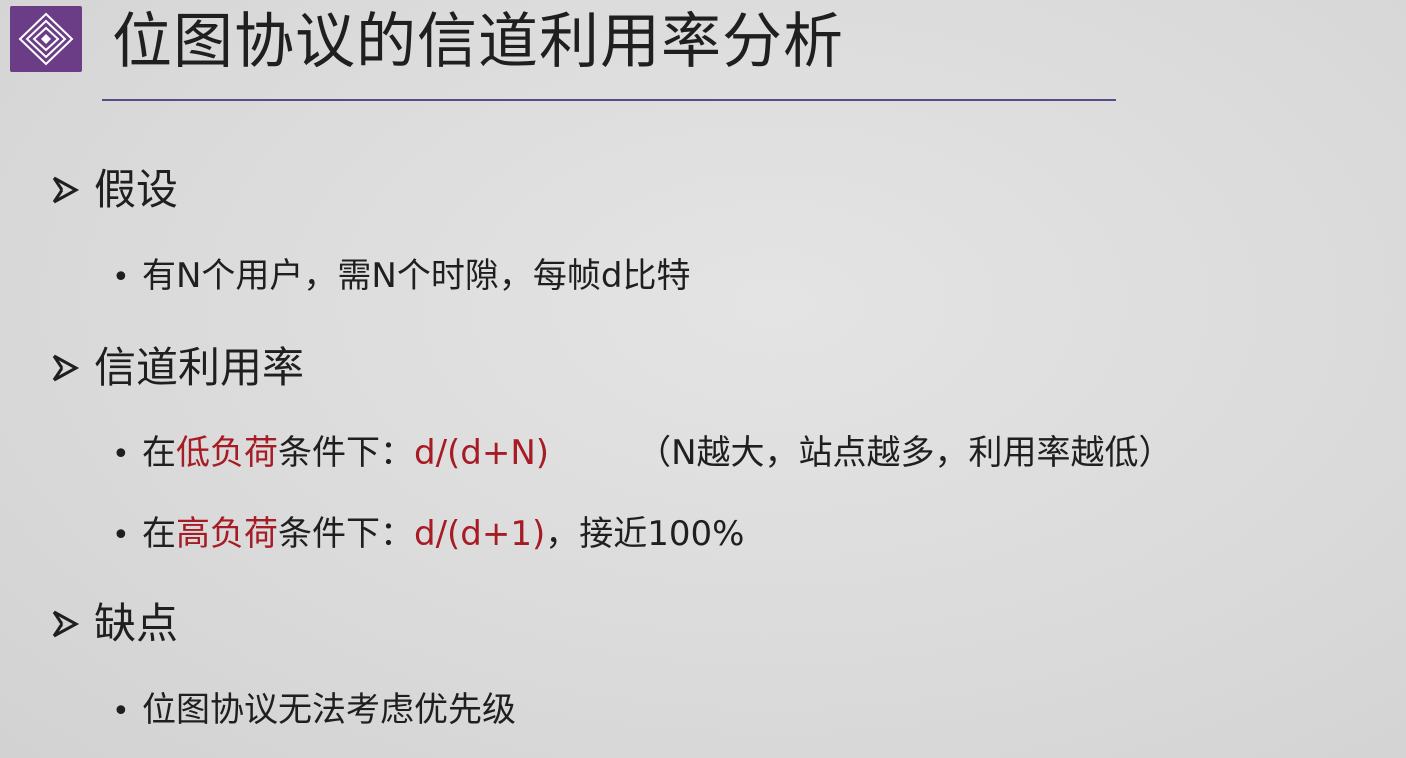 Image resolution: width=1406 pixels, height=758 pixels. I want to click on heading-drawback: 缺点, so click(114, 624).